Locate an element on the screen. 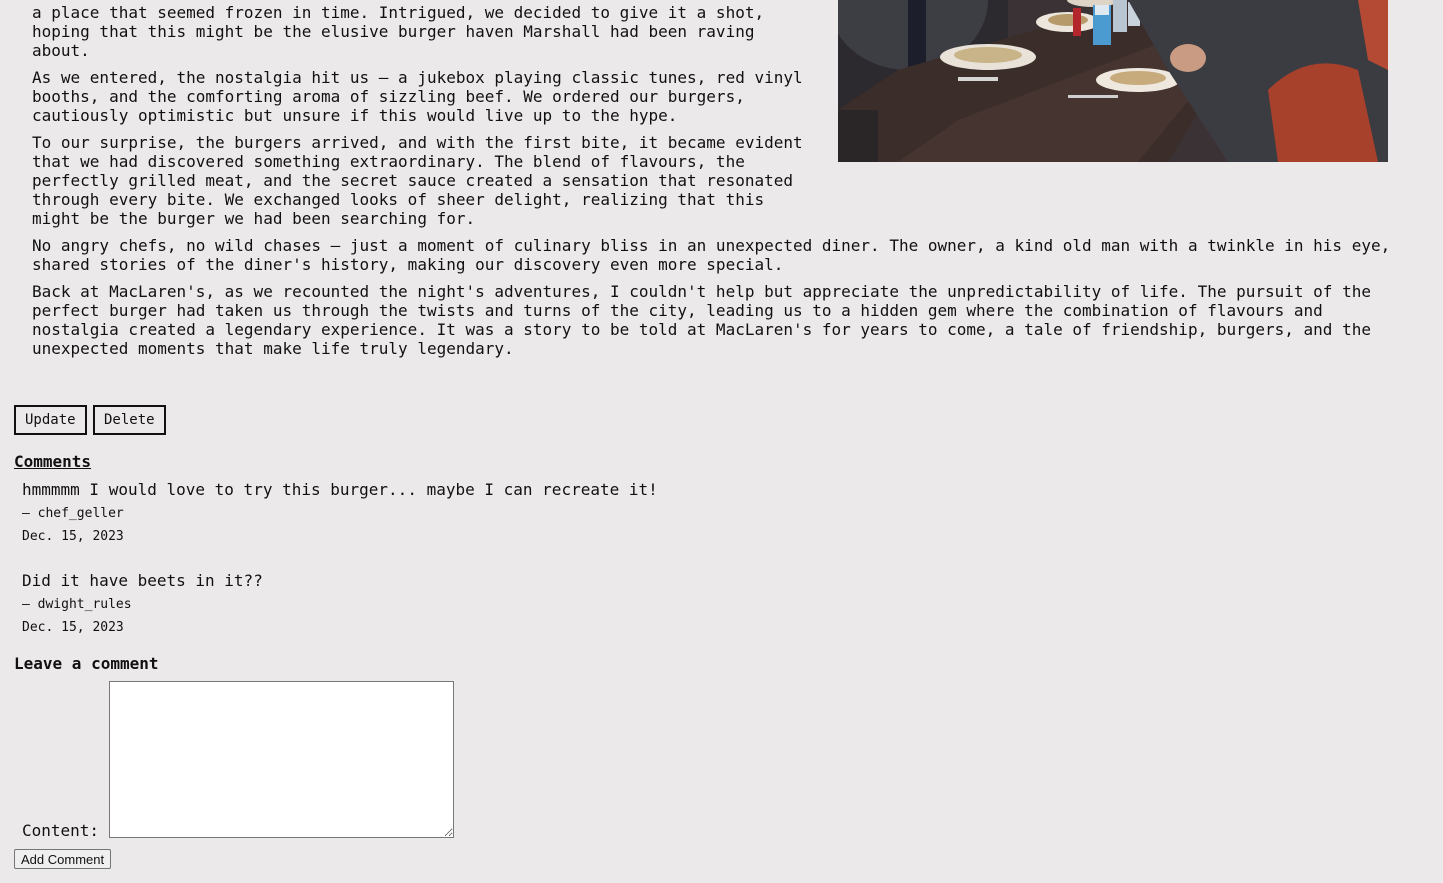 The height and width of the screenshot is (883, 1443). comments-heading: Comments is located at coordinates (53, 461).